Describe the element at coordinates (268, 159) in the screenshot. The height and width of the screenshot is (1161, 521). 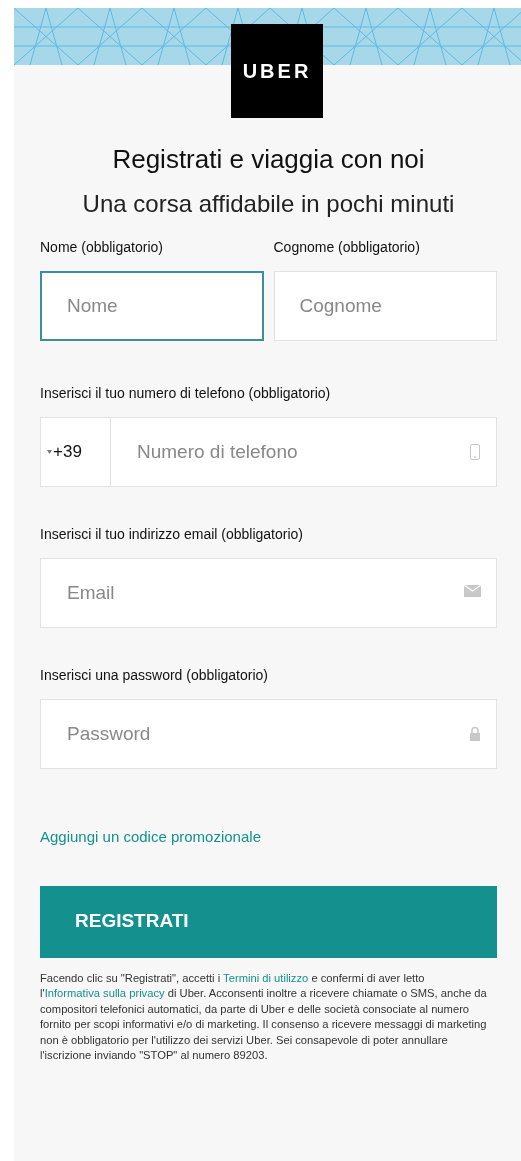
I see `page-title: Registrati e viaggia con noi` at that location.